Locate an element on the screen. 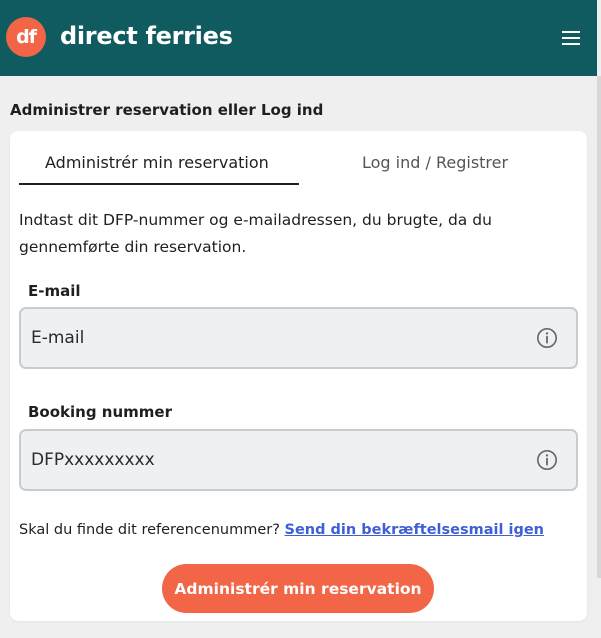  booking-number-field-container is located at coordinates (298, 460).